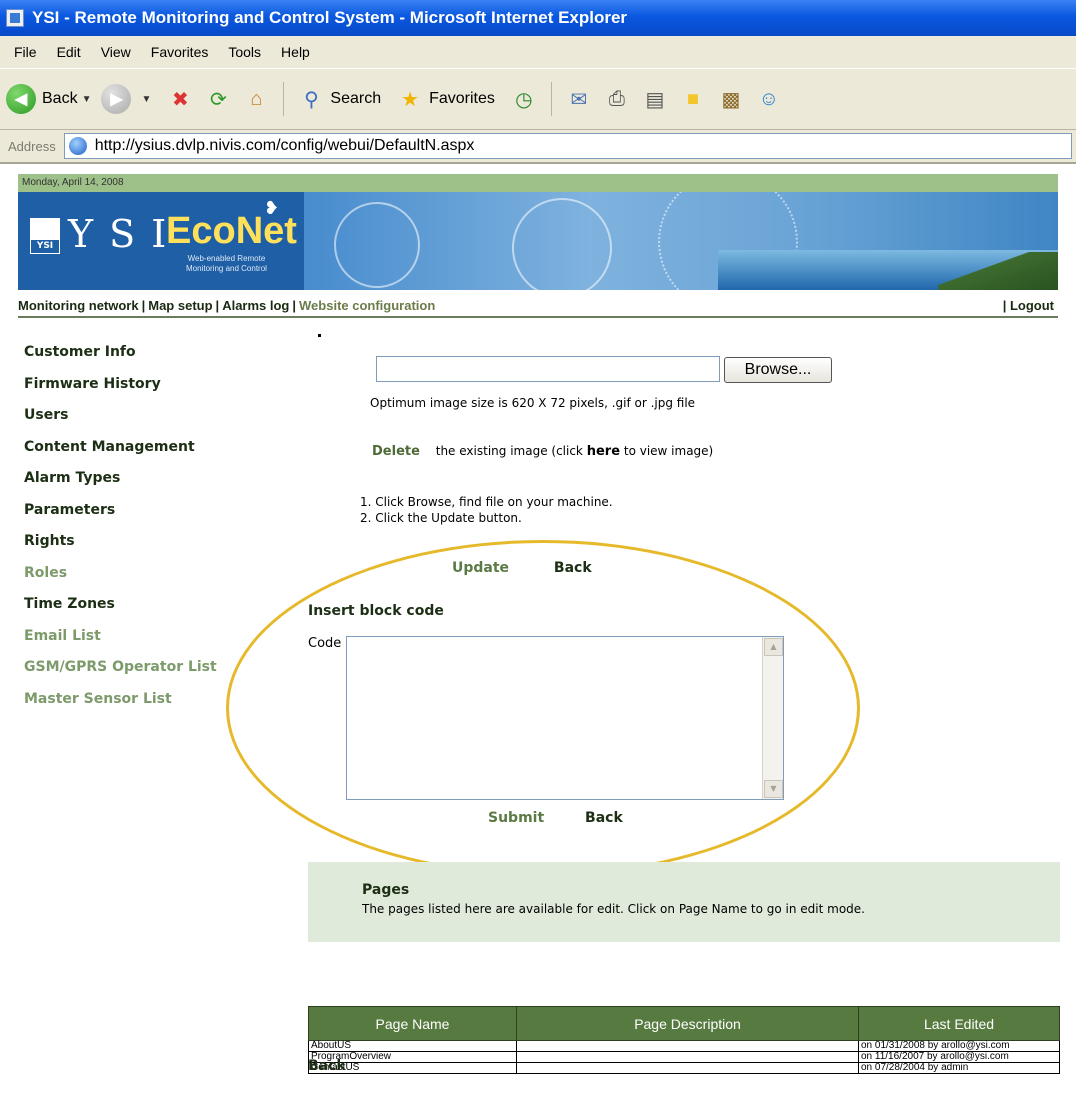  Describe the element at coordinates (769, 99) in the screenshot. I see `messenger-icon: ☺` at that location.